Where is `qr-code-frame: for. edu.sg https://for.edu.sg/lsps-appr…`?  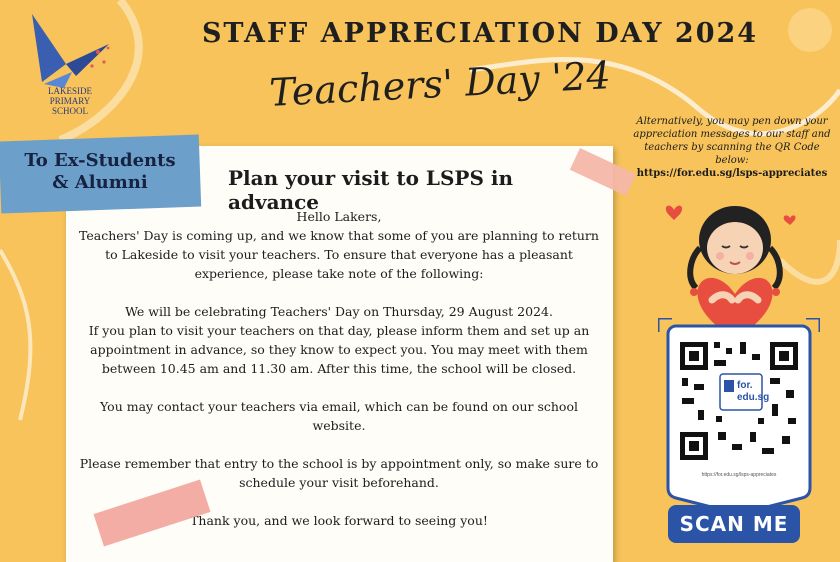
qr-code-frame: for. edu.sg https://for.edu.sg/lsps-appr… is located at coordinates (739, 417).